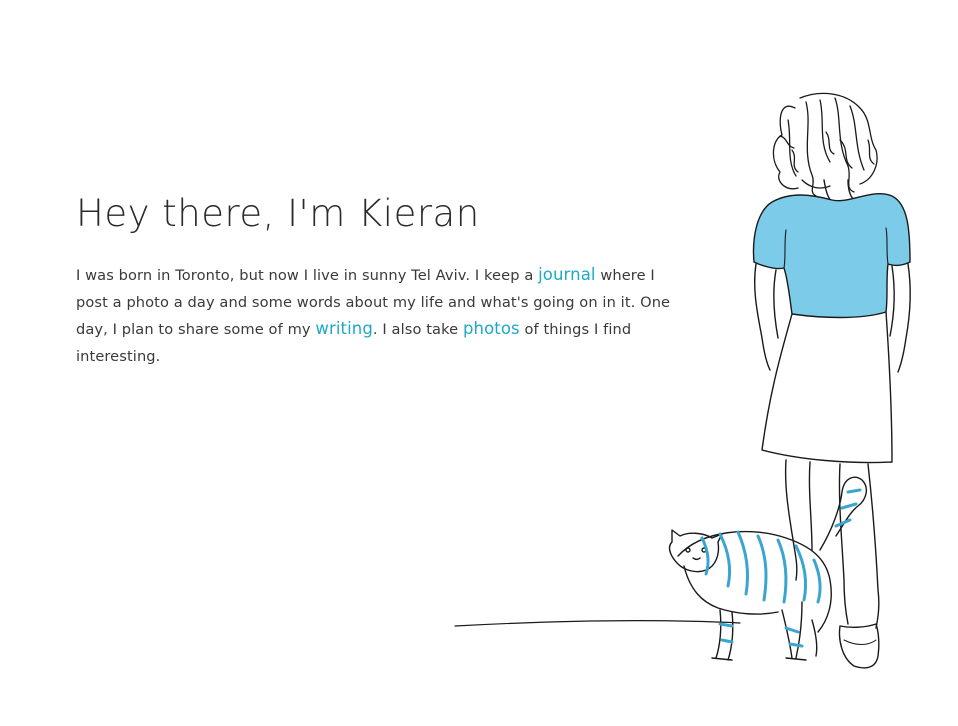 This screenshot has height=726, width=958. Describe the element at coordinates (798, 520) in the screenshot. I see `left-leg` at that location.